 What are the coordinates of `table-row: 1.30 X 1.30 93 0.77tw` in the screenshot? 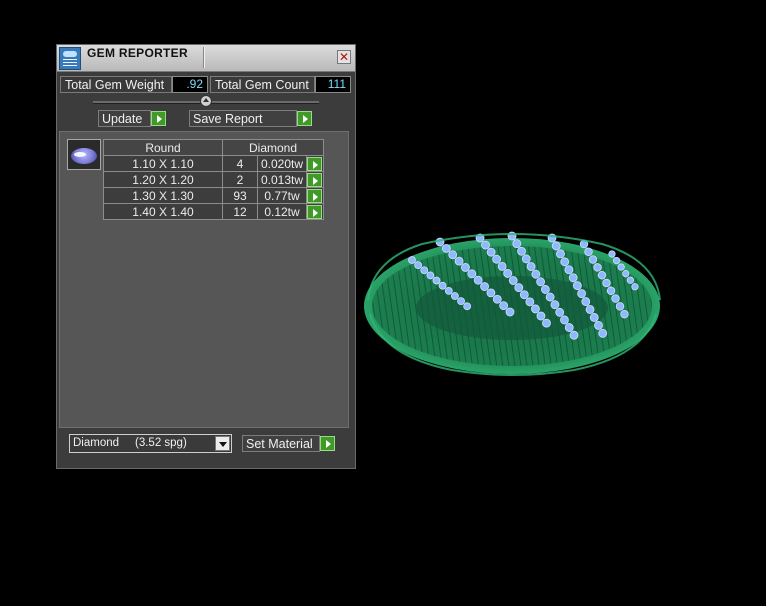 It's located at (213, 195).